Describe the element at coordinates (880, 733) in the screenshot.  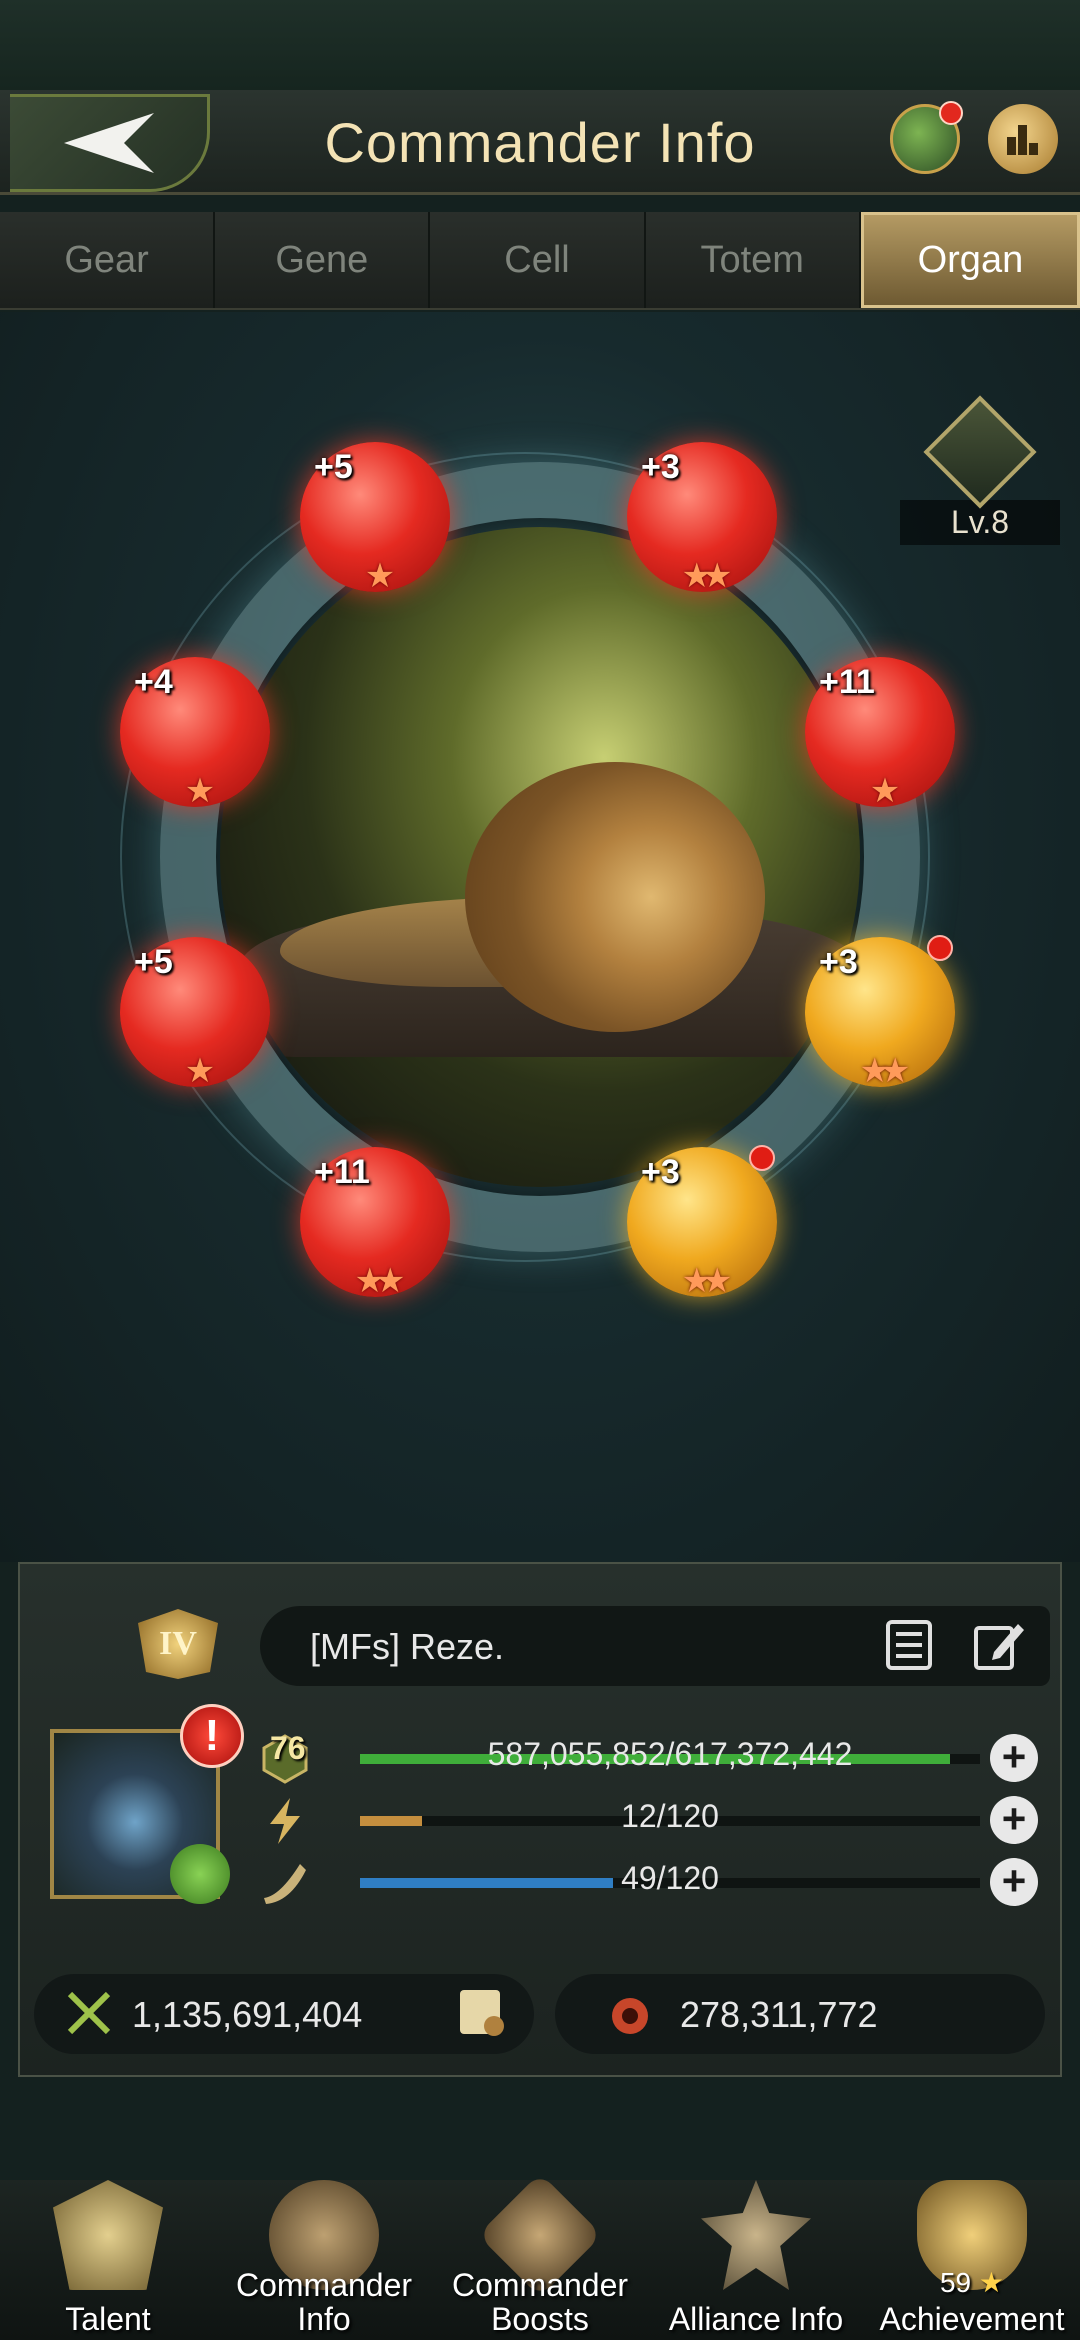
I see `organ-slot-4: +11 ★` at that location.